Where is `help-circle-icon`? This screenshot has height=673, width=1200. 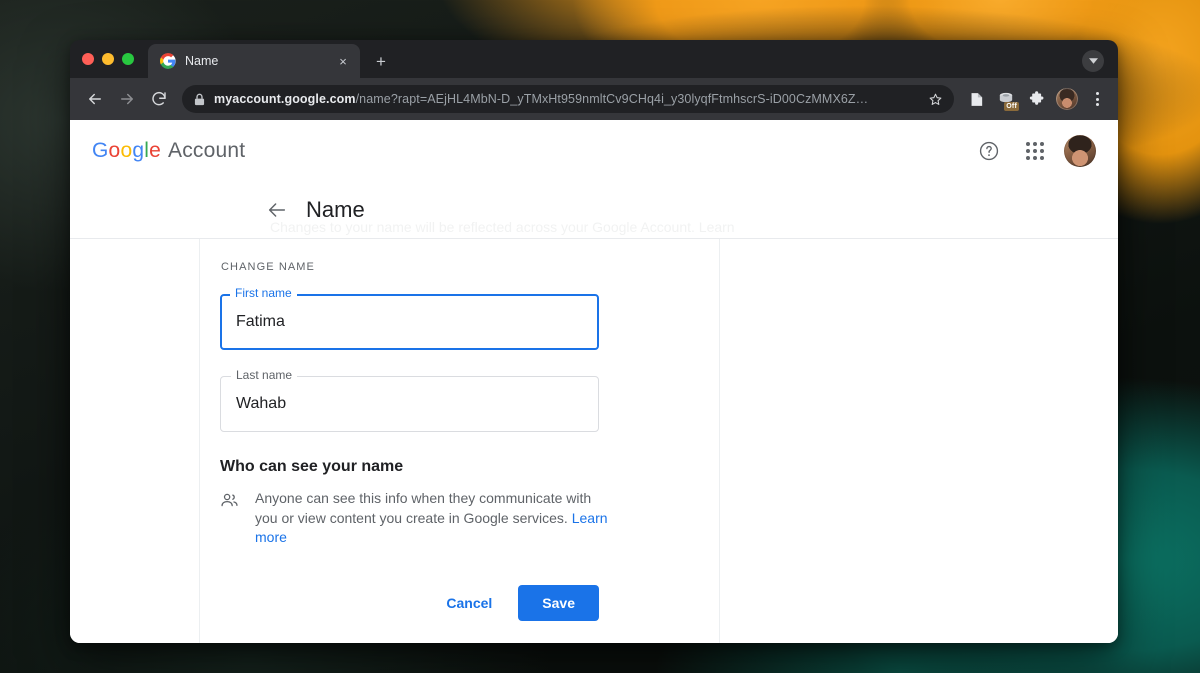 help-circle-icon is located at coordinates (989, 151).